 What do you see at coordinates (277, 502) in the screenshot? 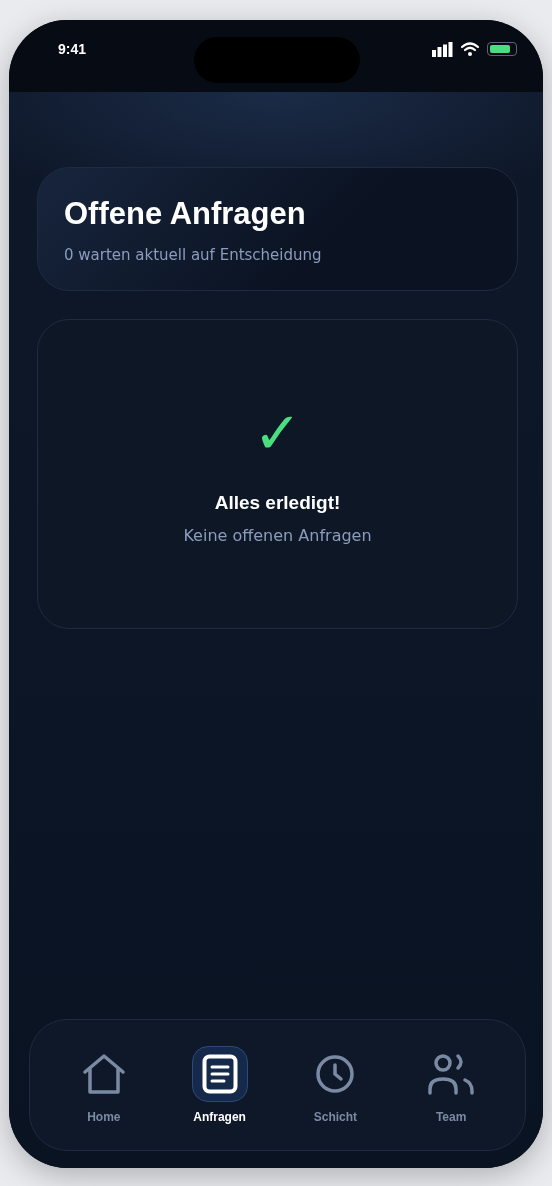
I see `empty-title: Alles erledigt!` at bounding box center [277, 502].